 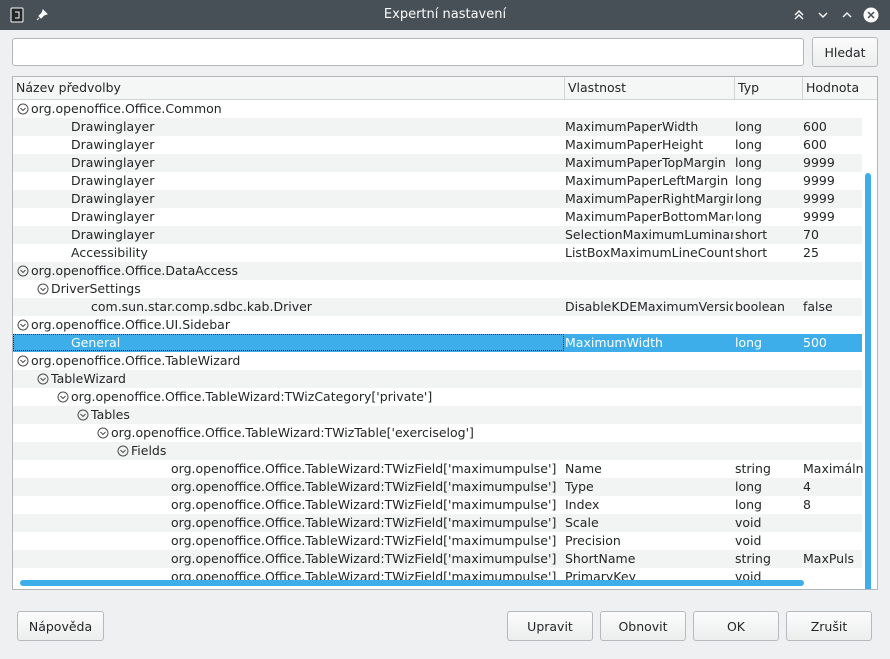 What do you see at coordinates (643, 626) in the screenshot?
I see `reset-button: Obnovit` at bounding box center [643, 626].